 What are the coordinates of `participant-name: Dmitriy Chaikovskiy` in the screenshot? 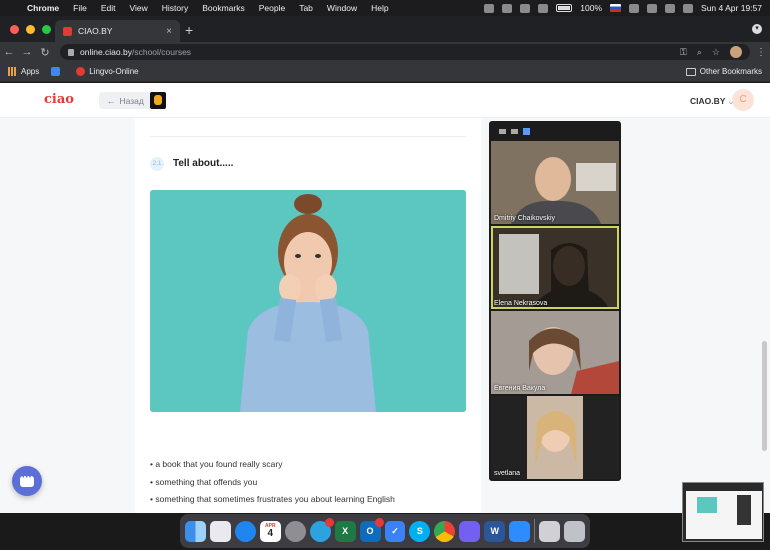 It's located at (525, 218).